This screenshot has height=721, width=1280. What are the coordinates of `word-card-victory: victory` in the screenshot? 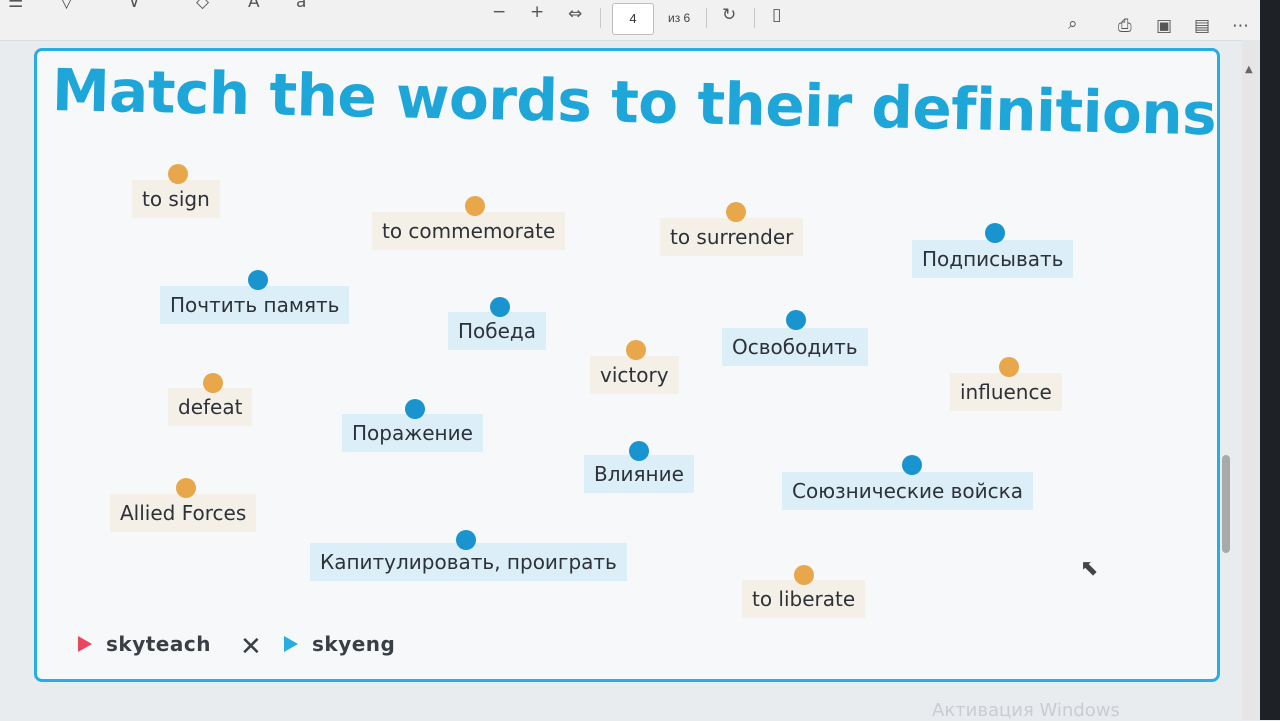 It's located at (634, 375).